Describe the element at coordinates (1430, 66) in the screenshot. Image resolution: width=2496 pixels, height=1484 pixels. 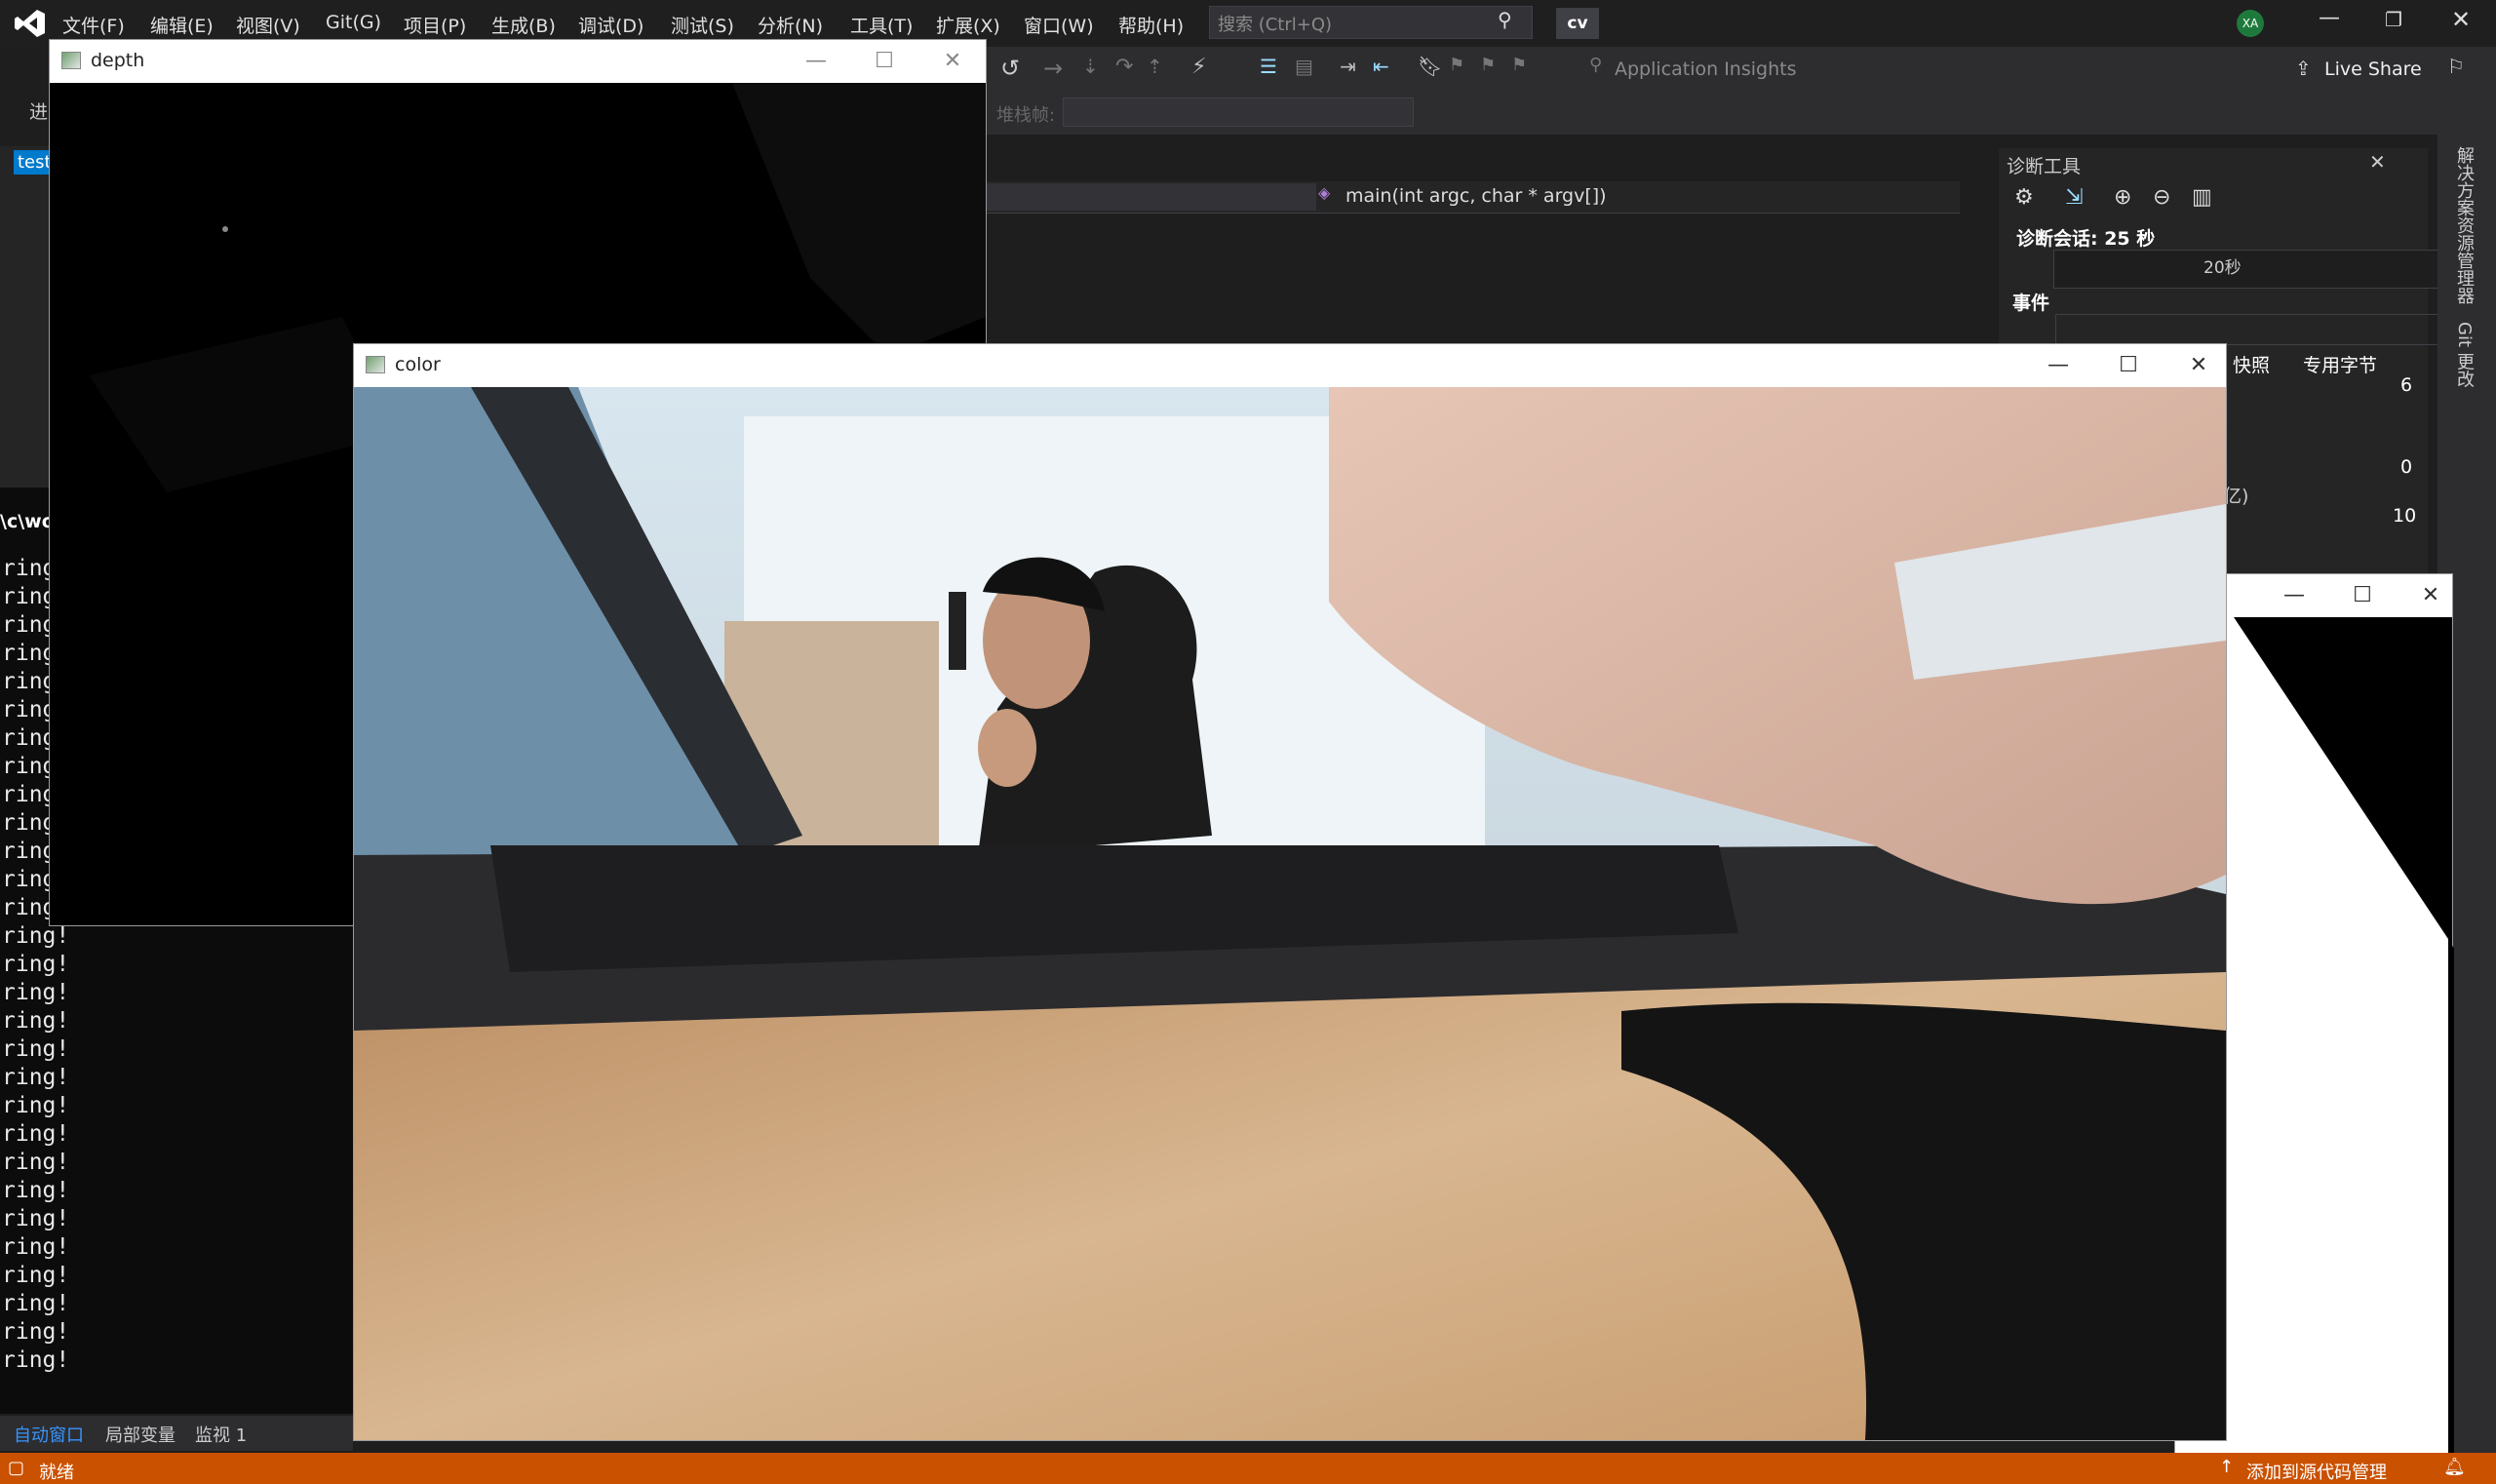
I see `bookmark-icon: 🔖︎` at that location.